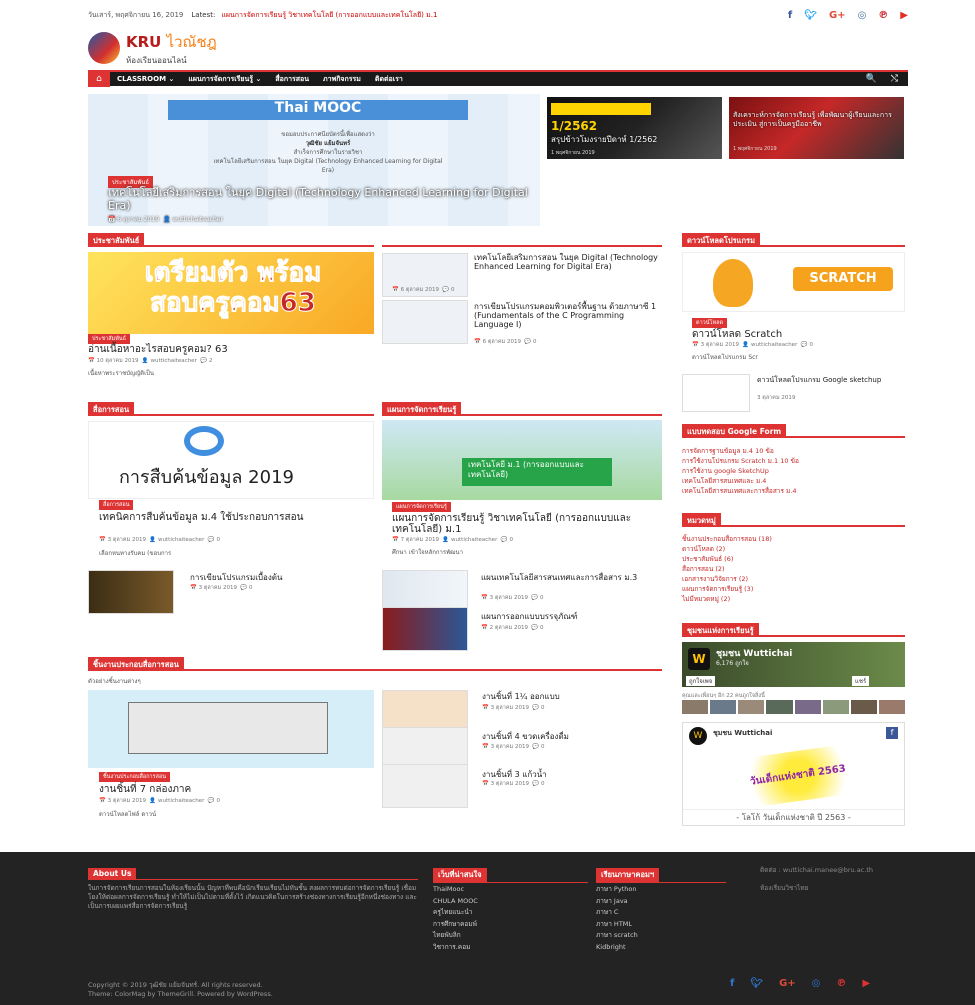 This screenshot has height=1005, width=975. Describe the element at coordinates (701, 681) in the screenshot. I see `fb-like-button: ถูกใจเพจ` at that location.